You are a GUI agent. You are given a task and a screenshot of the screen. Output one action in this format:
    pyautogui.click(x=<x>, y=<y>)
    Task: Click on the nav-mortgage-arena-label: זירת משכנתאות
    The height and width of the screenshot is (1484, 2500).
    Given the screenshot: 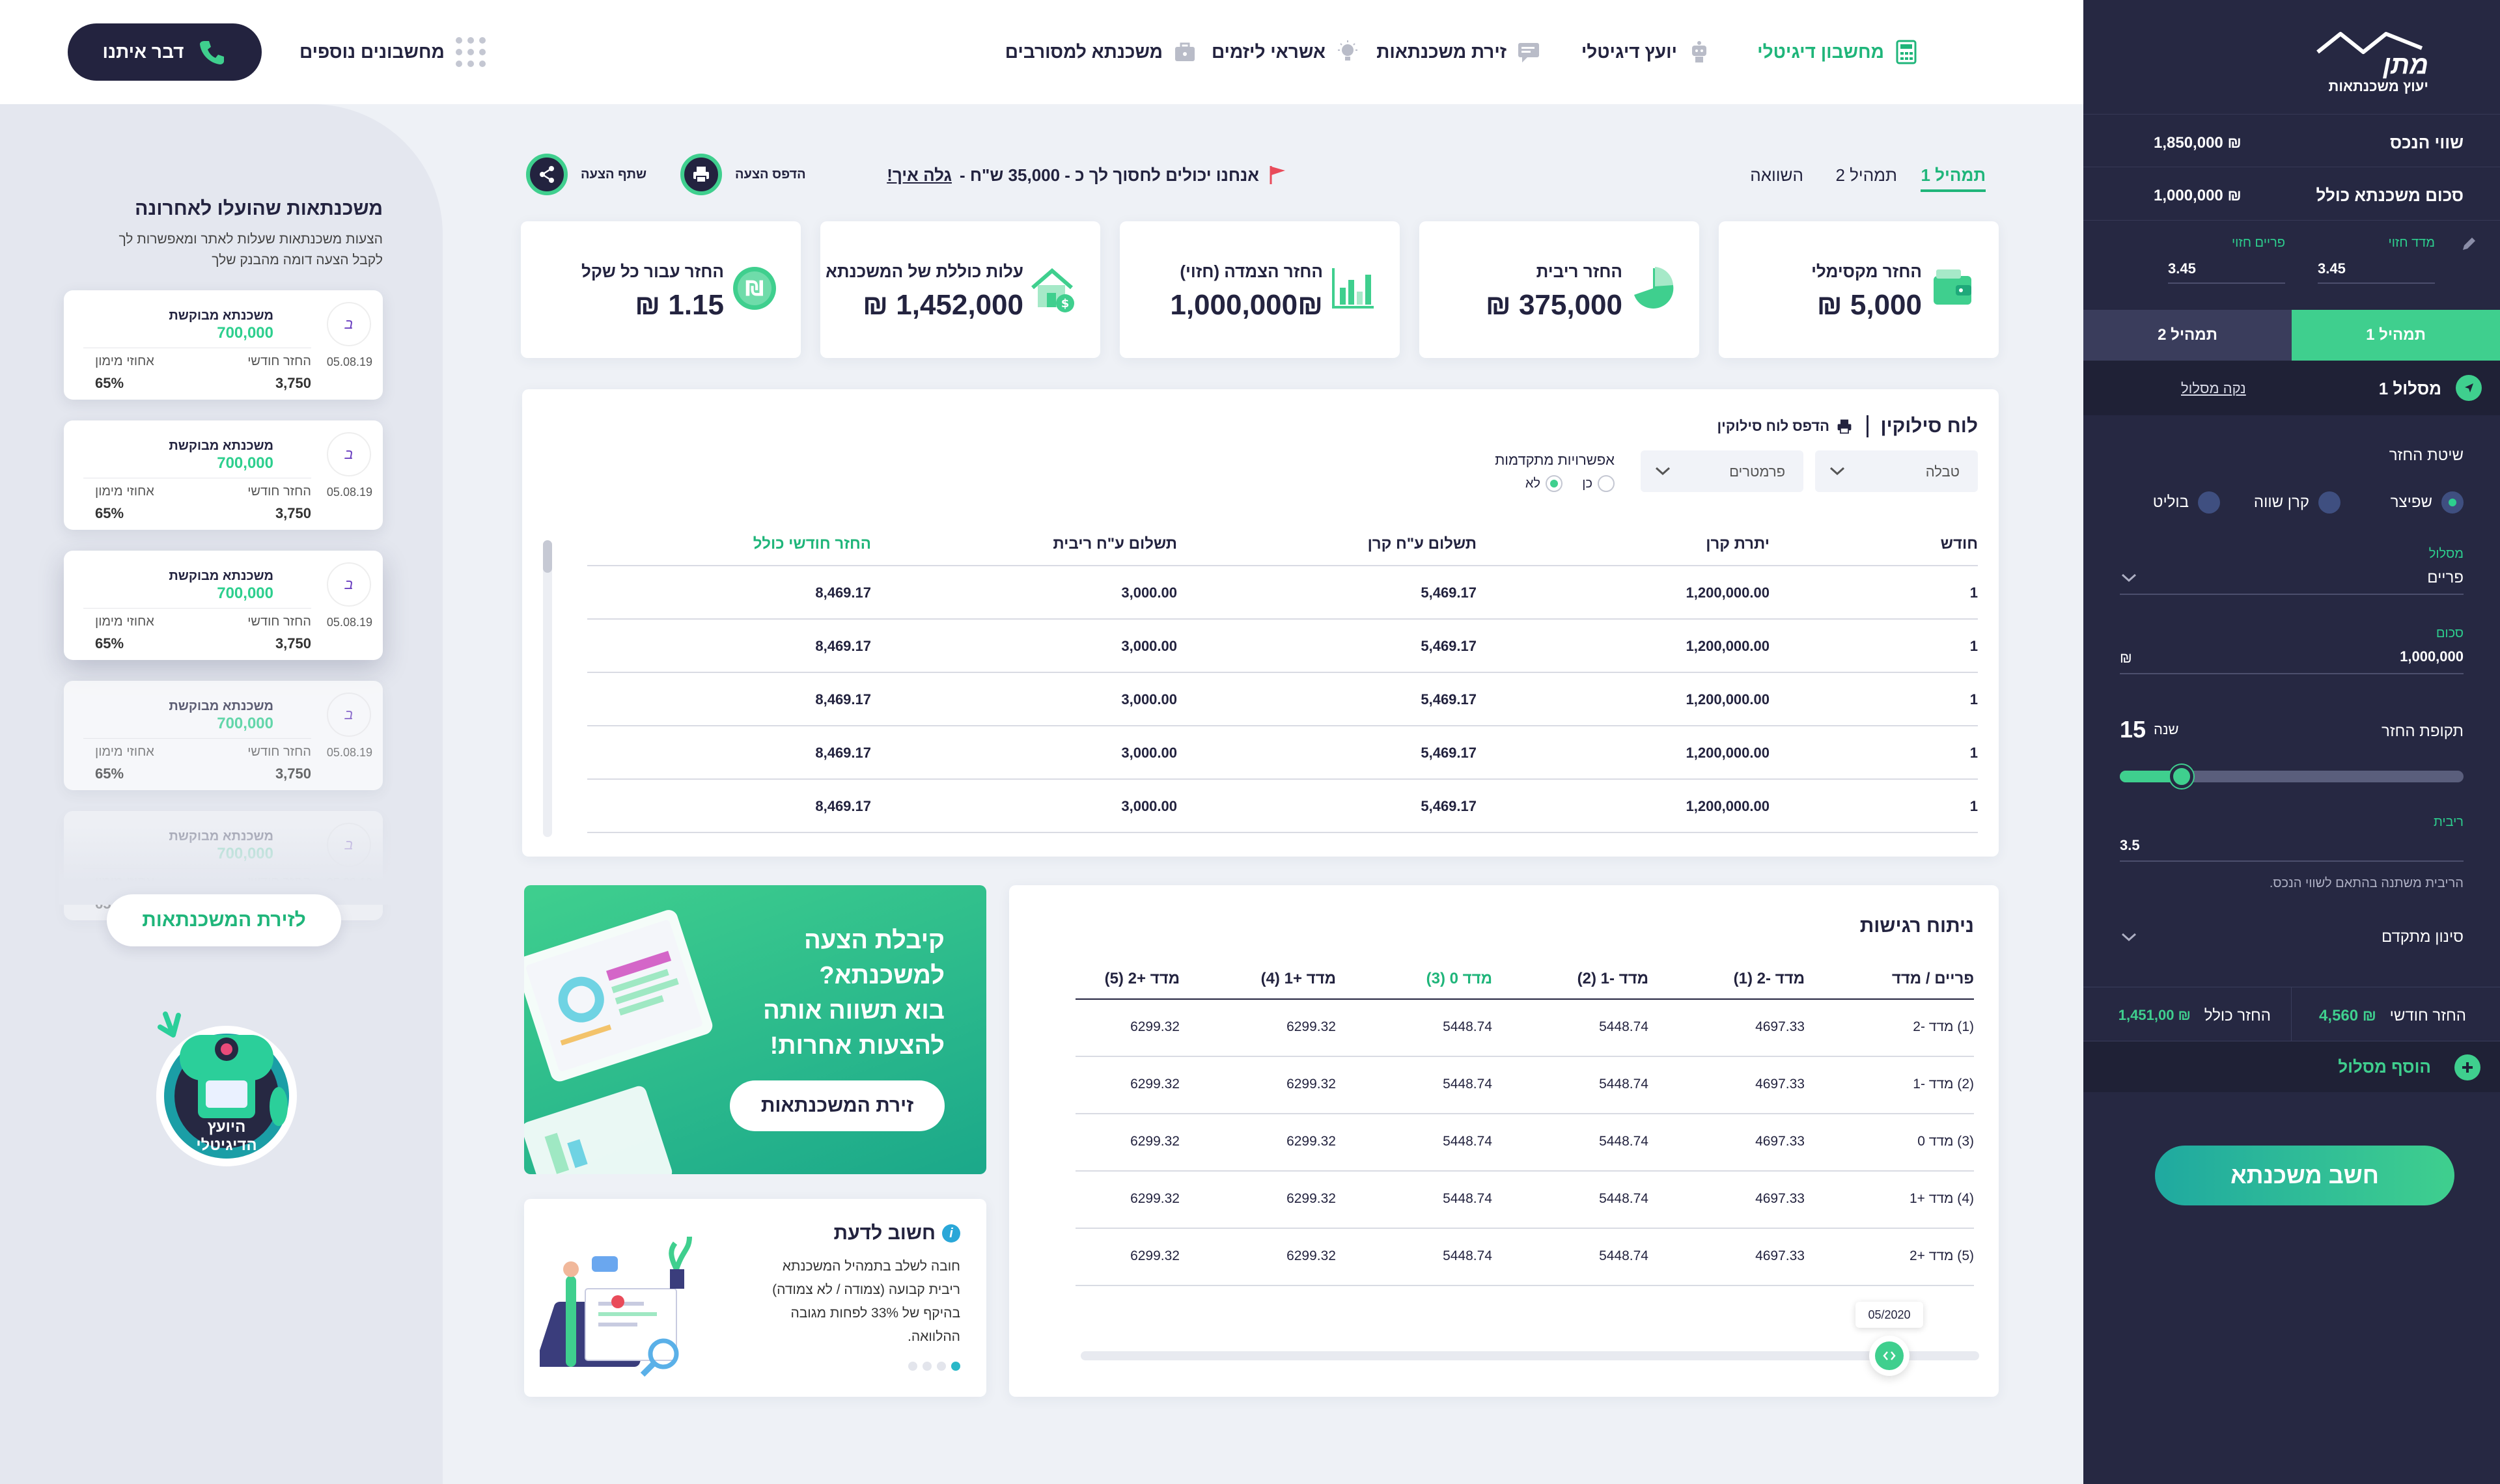 What is the action you would take?
    pyautogui.click(x=1441, y=52)
    